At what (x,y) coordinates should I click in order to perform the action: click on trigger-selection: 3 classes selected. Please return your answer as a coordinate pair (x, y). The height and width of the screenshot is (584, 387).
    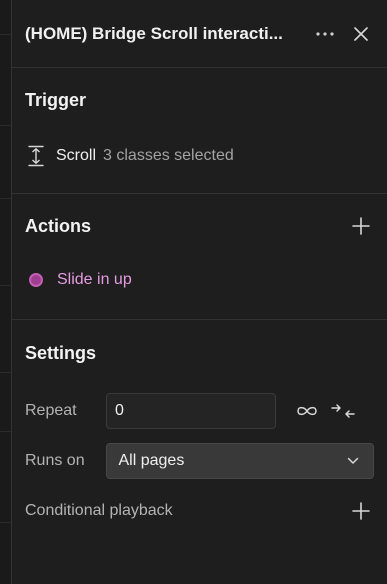
    Looking at the image, I should click on (168, 155).